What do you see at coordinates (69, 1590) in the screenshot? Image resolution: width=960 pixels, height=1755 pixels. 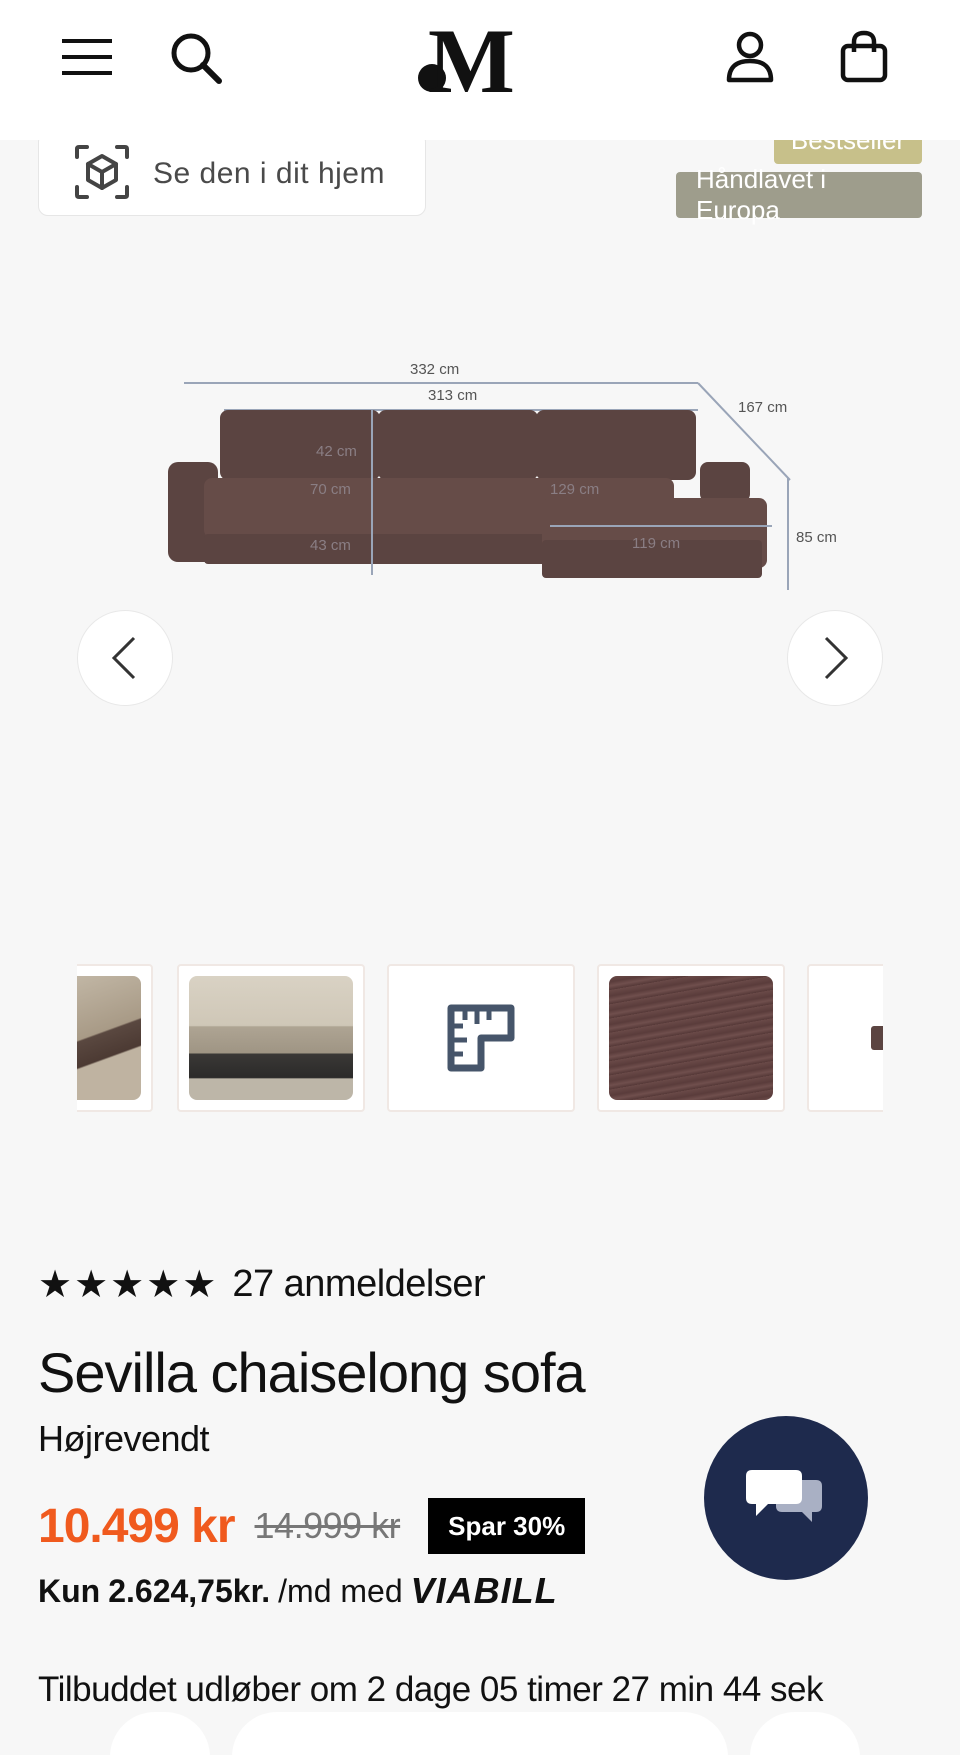 I see `finance-prefix: Kun` at bounding box center [69, 1590].